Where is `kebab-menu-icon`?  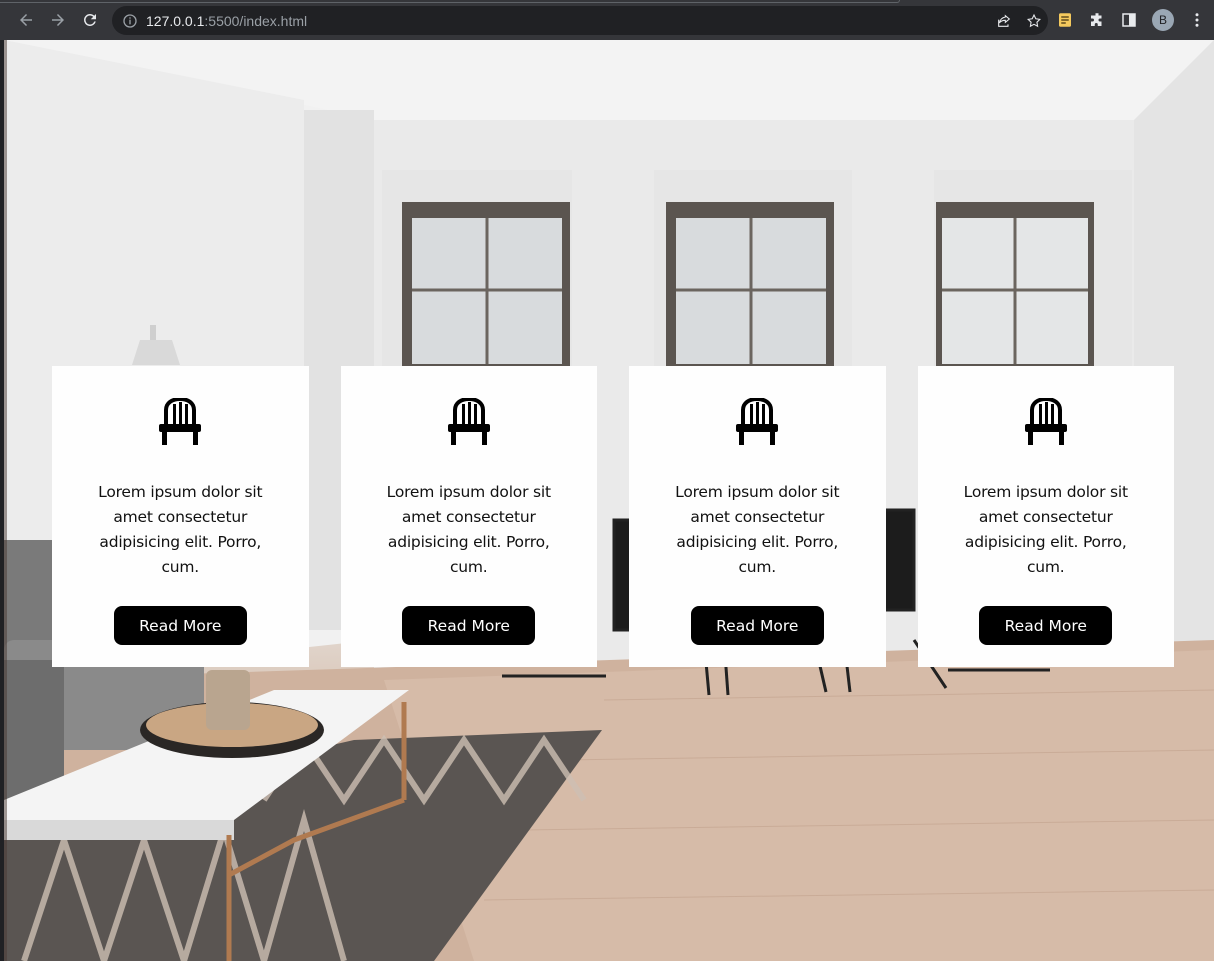
kebab-menu-icon is located at coordinates (1197, 20).